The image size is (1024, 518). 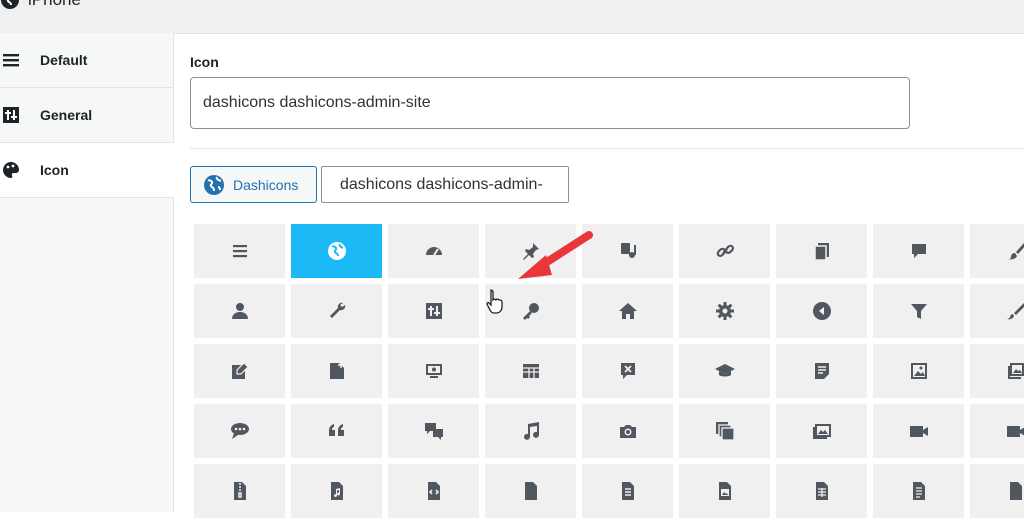 I want to click on pin-icon, so click(x=531, y=251).